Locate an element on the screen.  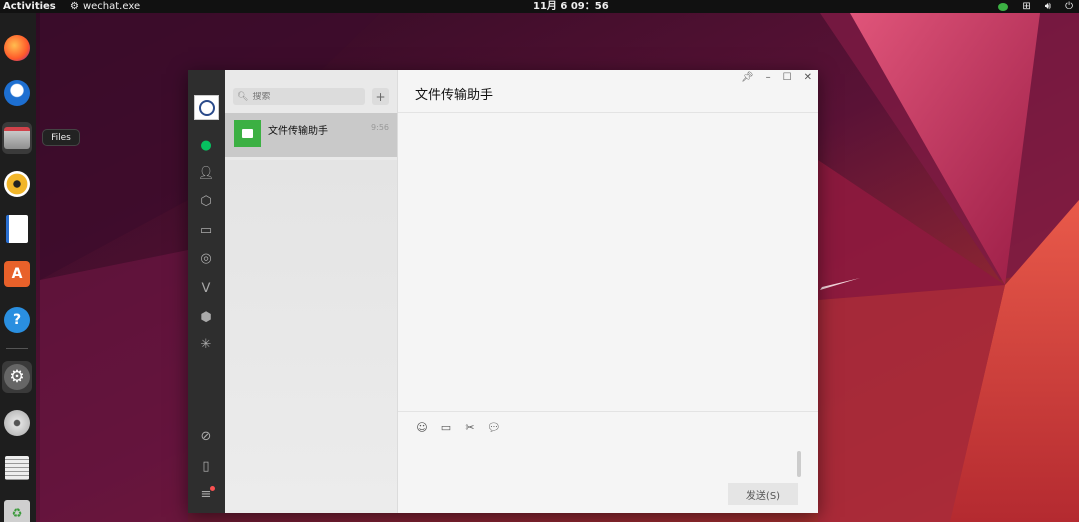
contacts-icon: 👤︎ is located at coordinates (206, 173).